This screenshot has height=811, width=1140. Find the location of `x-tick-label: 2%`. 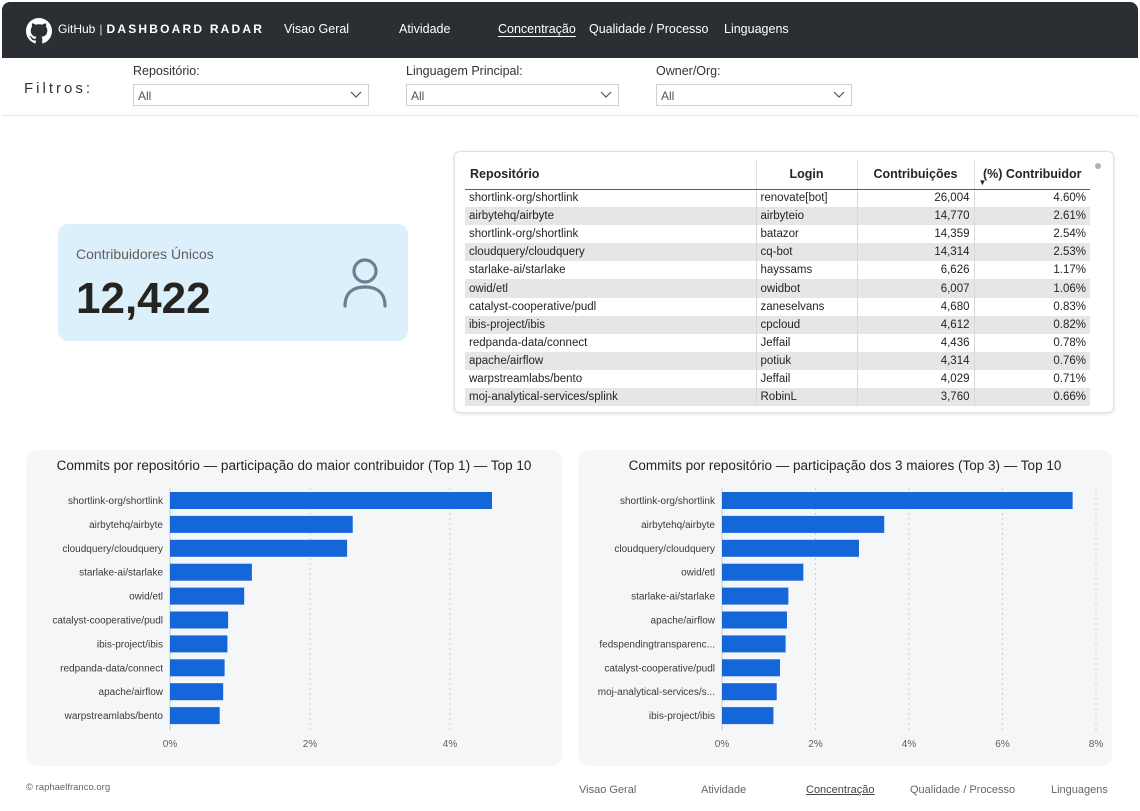

x-tick-label: 2% is located at coordinates (310, 744).